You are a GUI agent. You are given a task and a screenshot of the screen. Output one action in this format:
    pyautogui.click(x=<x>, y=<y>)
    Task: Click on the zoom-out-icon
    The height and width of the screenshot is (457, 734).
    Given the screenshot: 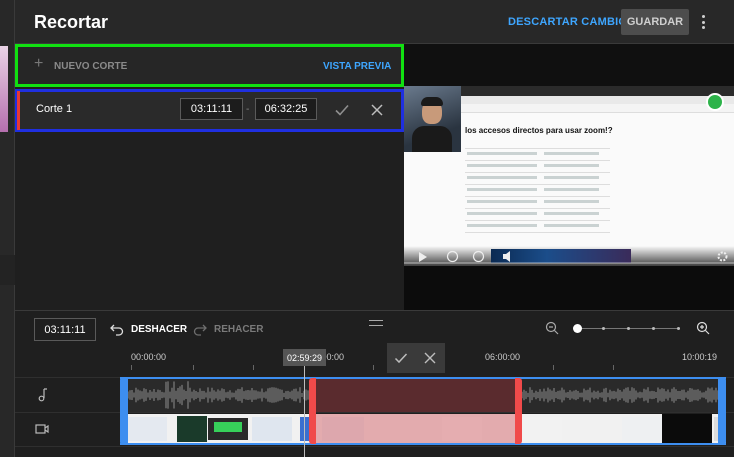 What is the action you would take?
    pyautogui.click(x=552, y=328)
    